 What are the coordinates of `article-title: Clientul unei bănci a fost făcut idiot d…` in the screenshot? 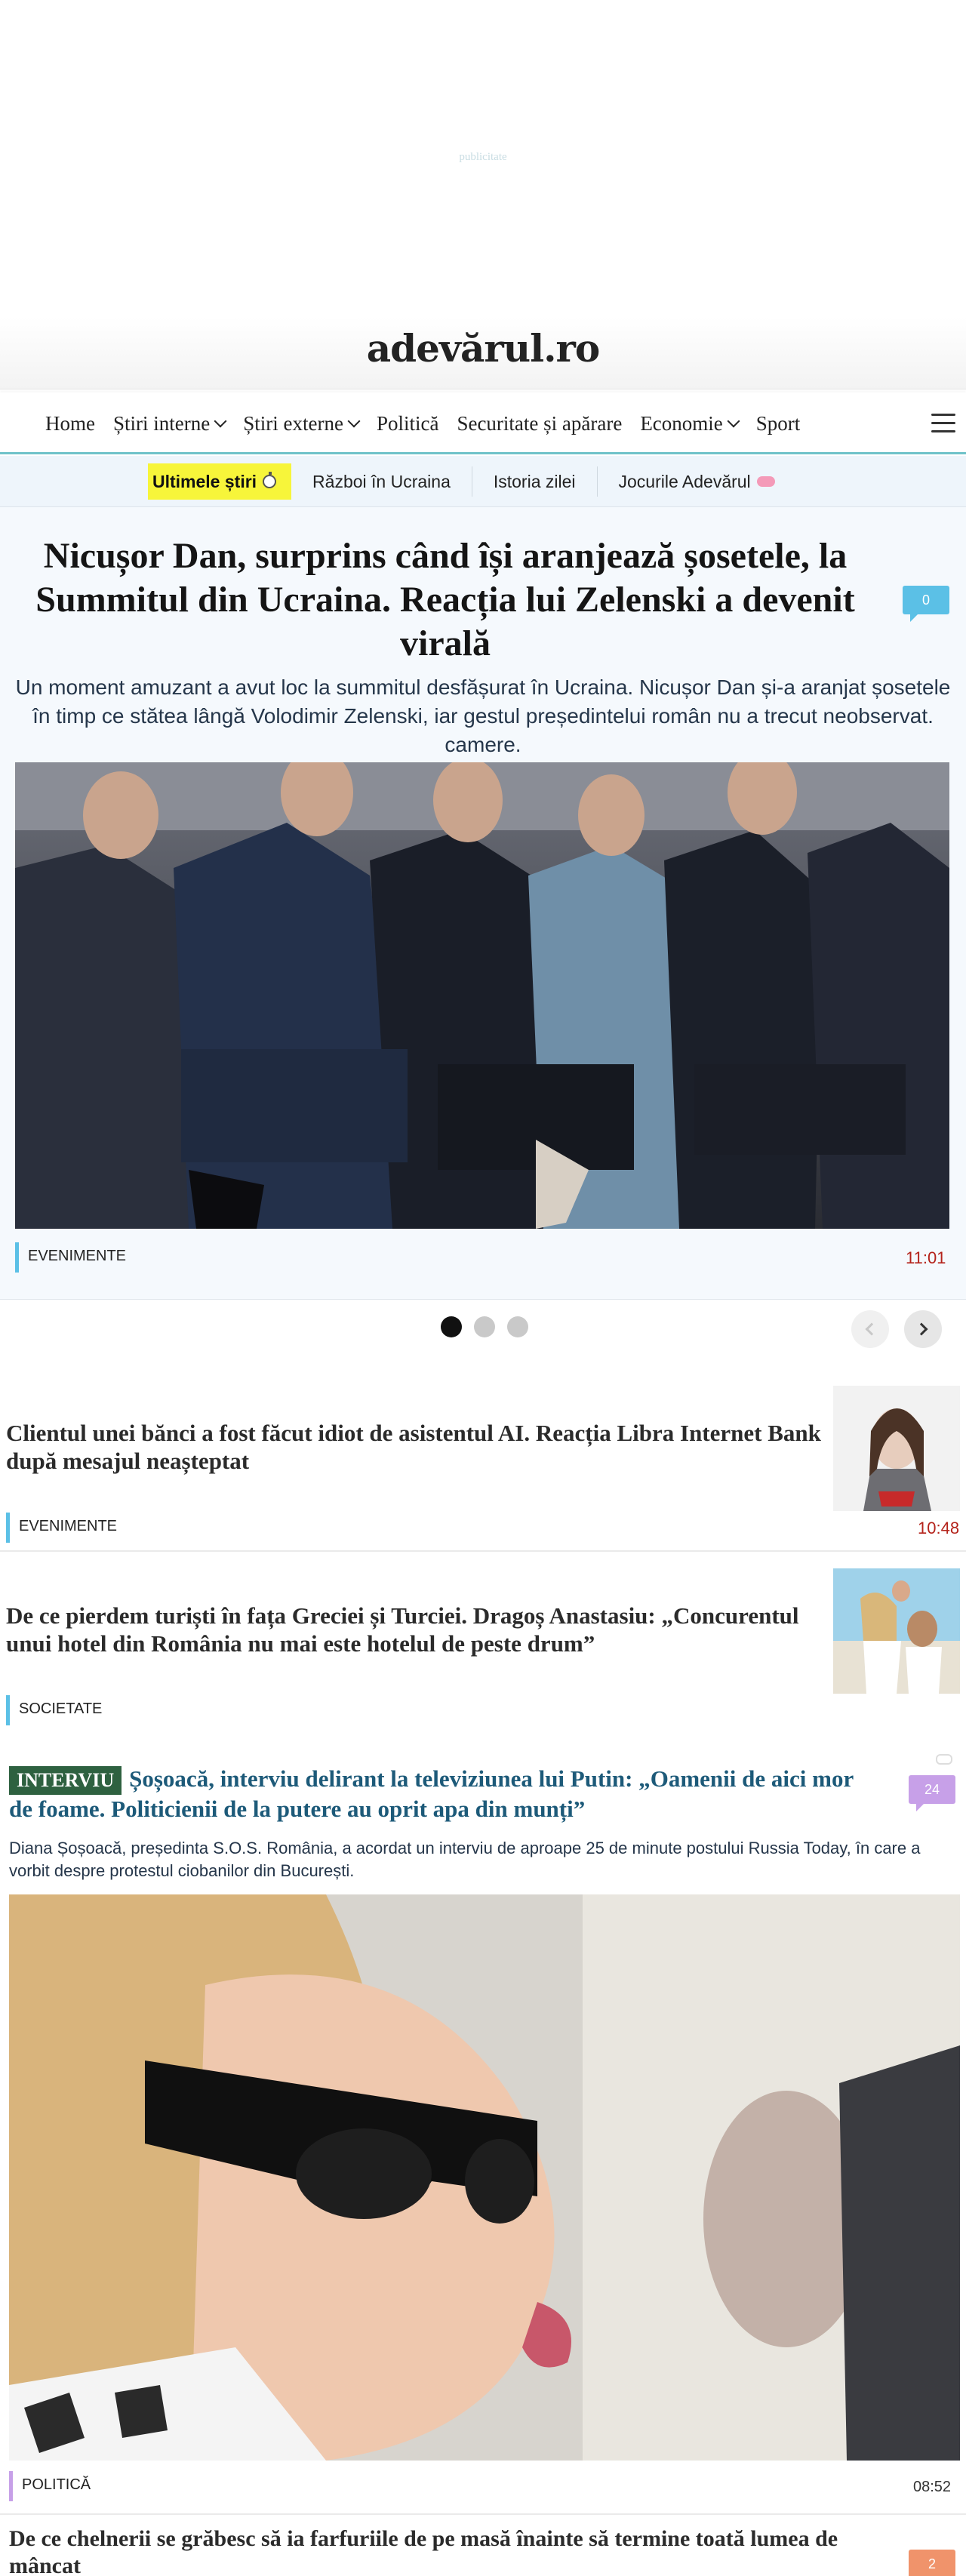 It's located at (413, 1447).